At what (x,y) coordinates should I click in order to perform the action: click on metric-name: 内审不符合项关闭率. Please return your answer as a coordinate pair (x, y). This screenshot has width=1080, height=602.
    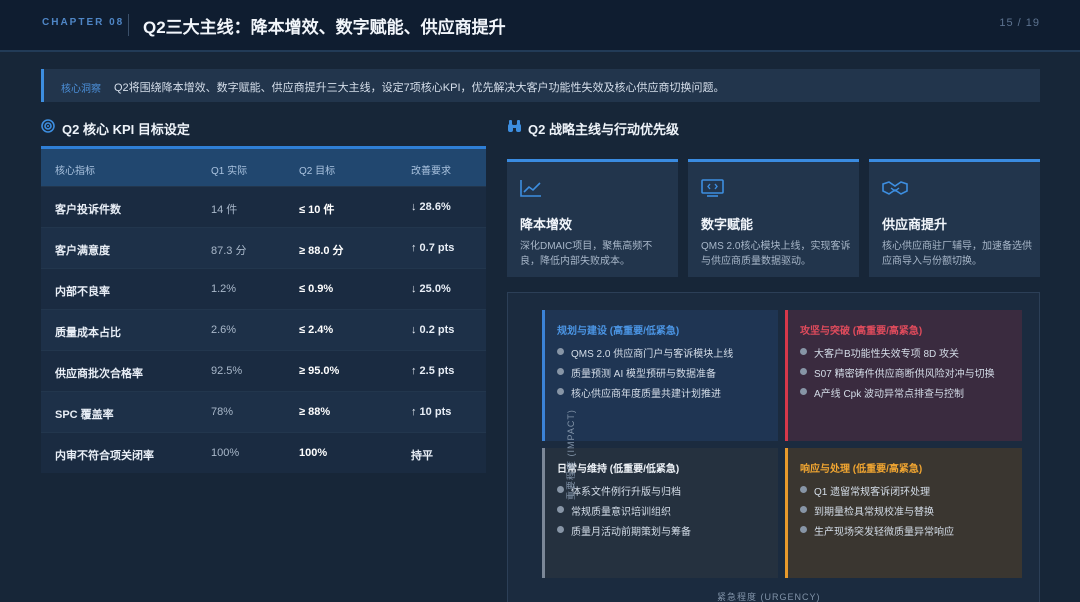
    Looking at the image, I should click on (104, 456).